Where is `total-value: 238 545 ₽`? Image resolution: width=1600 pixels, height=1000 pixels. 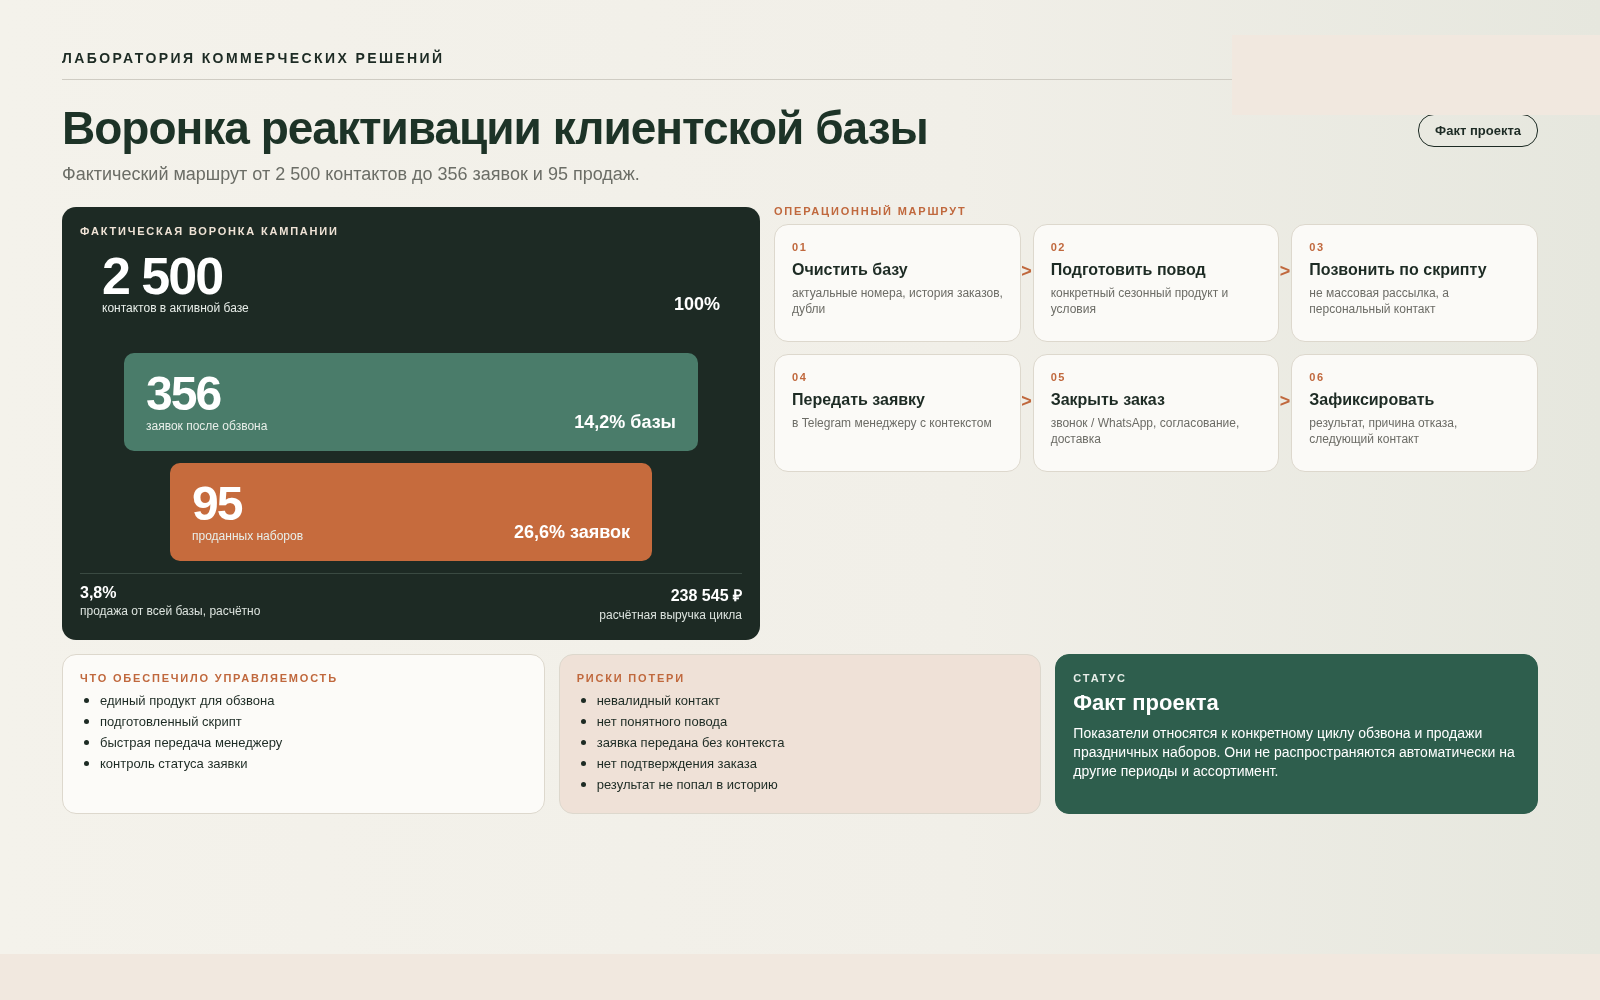 total-value: 238 545 ₽ is located at coordinates (705, 596).